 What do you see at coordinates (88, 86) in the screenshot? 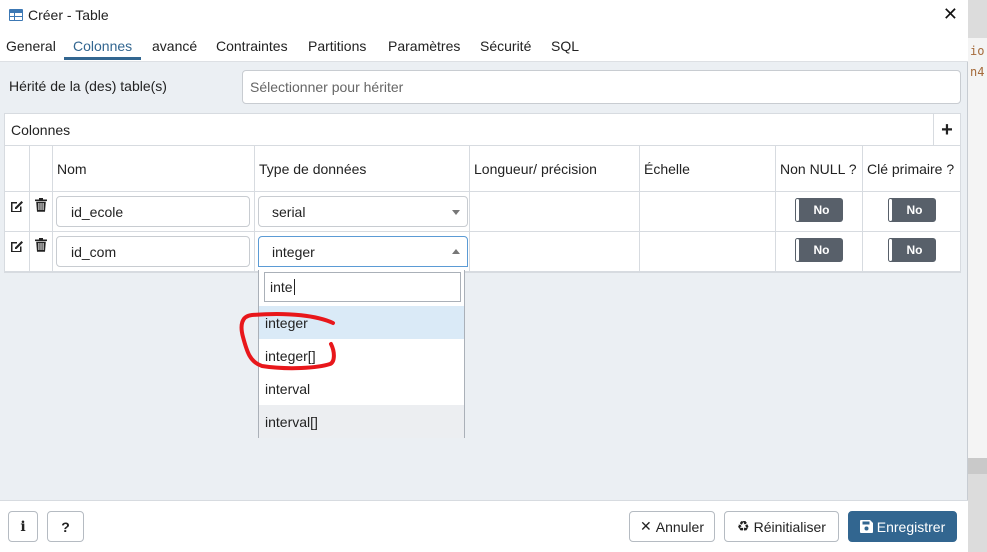
I see `inherit-label: Hérité de la (des) table(s)` at bounding box center [88, 86].